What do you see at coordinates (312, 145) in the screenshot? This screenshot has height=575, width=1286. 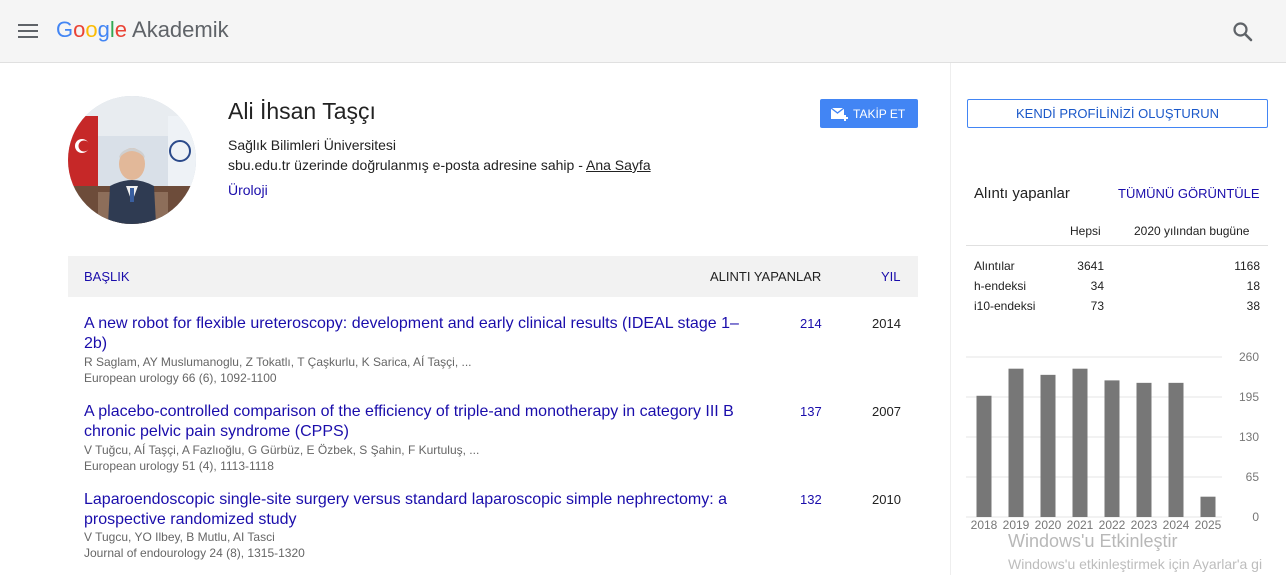 I see `profile-affiliation: Sağlık Bilimleri Üniversitesi` at bounding box center [312, 145].